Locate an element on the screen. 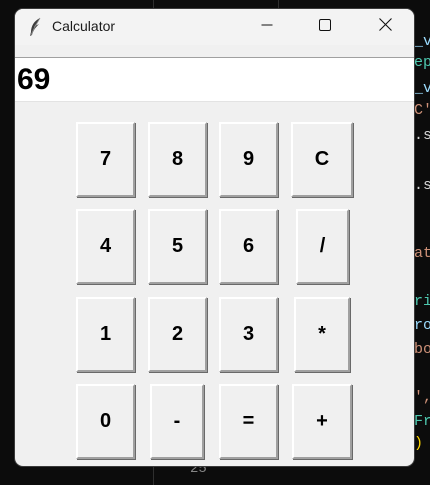 The height and width of the screenshot is (485, 430). close-icon is located at coordinates (385, 27).